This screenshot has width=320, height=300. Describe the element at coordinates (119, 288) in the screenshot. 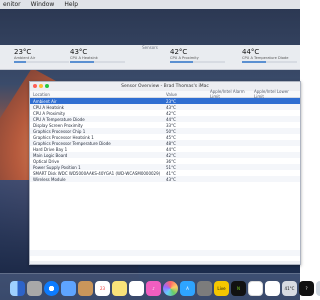

I see `notes-icon` at that location.